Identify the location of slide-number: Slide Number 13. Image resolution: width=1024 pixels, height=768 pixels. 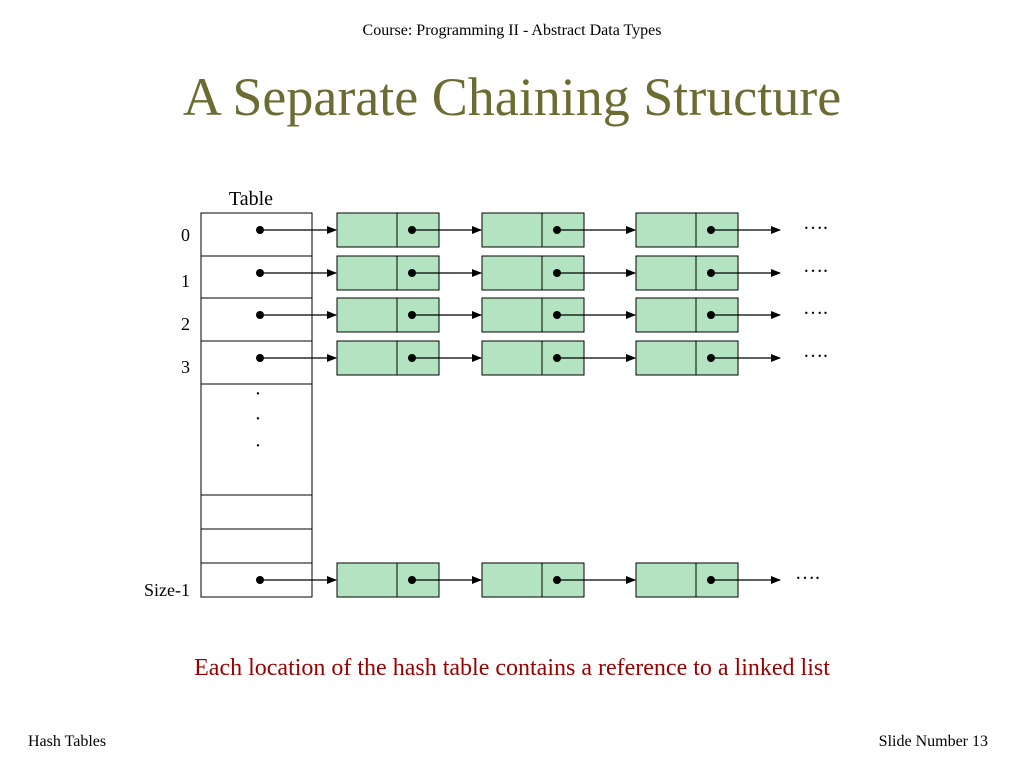
(933, 741).